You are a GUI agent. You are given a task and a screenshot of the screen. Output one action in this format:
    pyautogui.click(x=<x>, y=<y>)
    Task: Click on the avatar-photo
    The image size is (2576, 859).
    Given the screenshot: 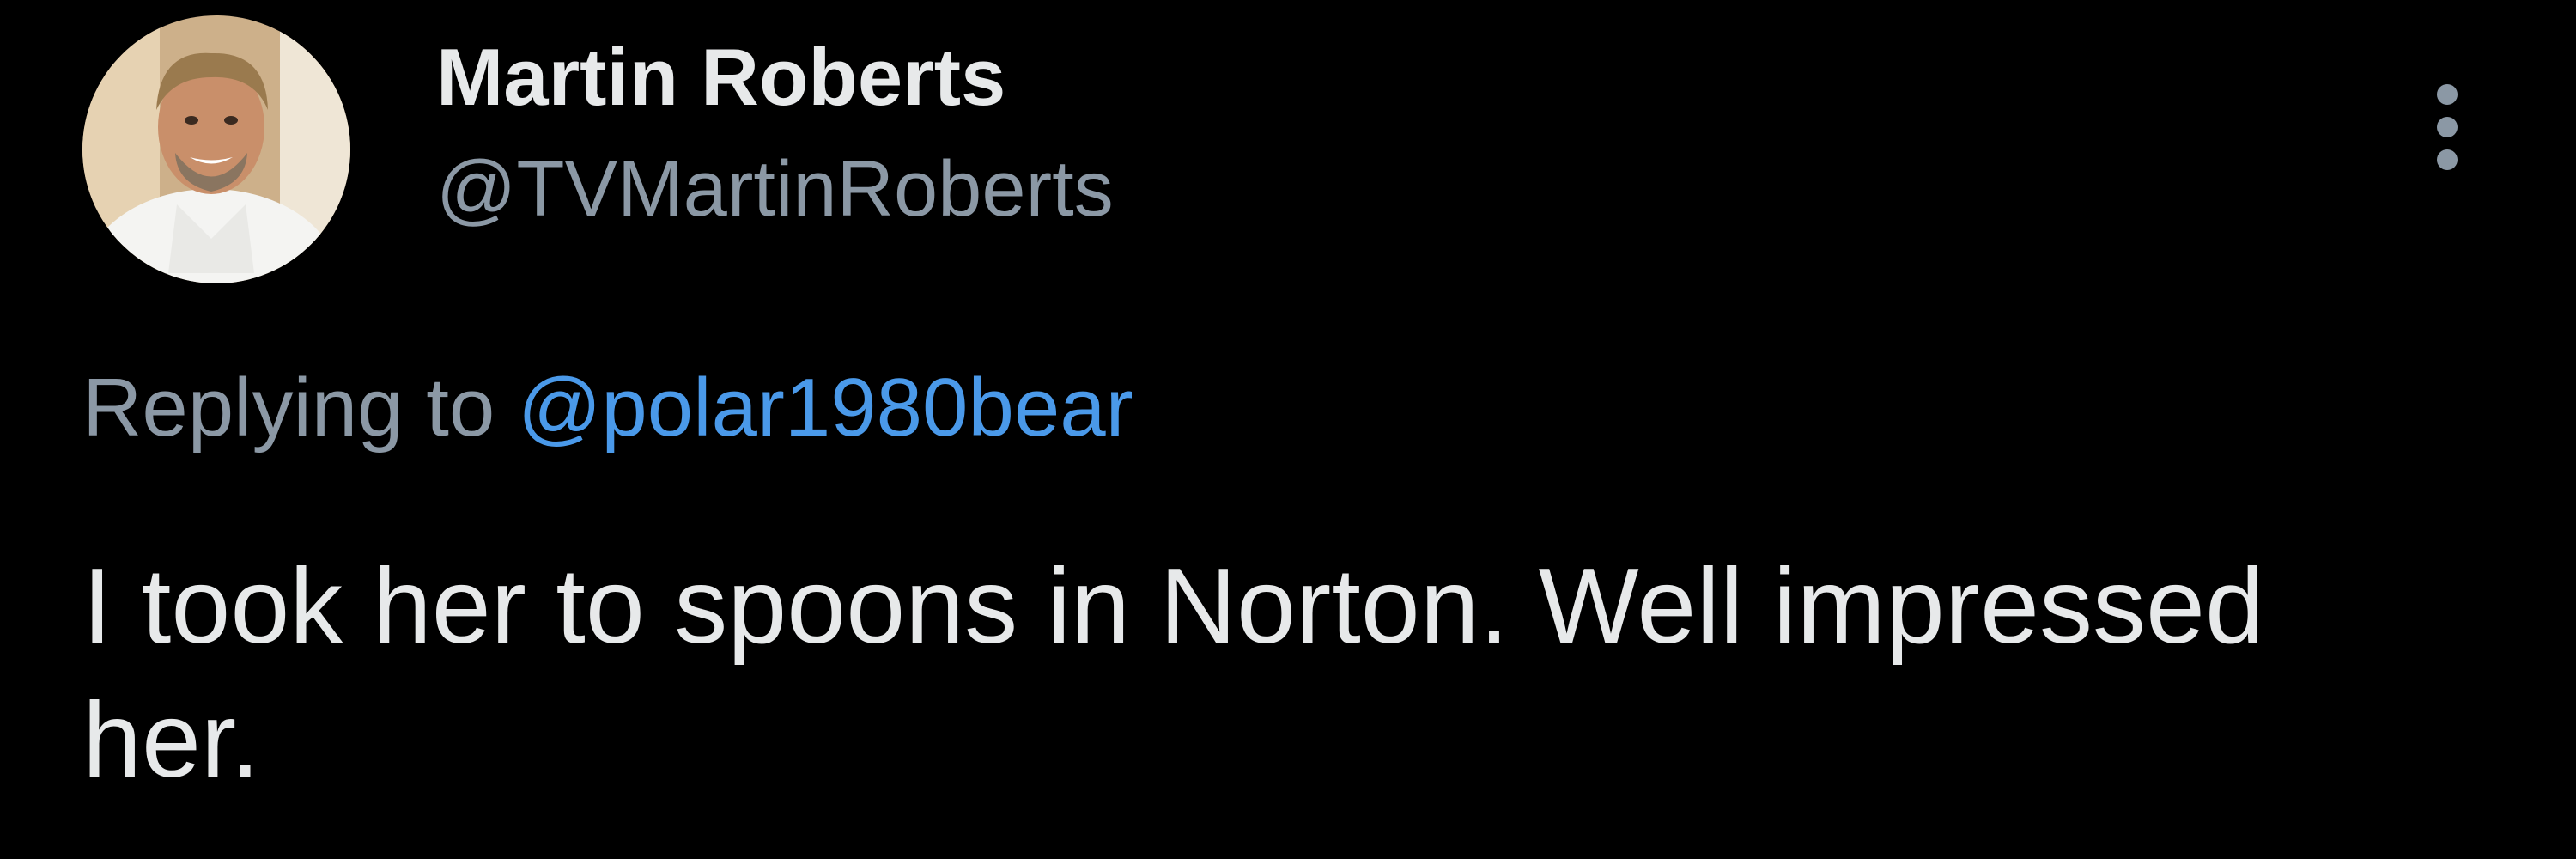 What is the action you would take?
    pyautogui.click(x=216, y=149)
    